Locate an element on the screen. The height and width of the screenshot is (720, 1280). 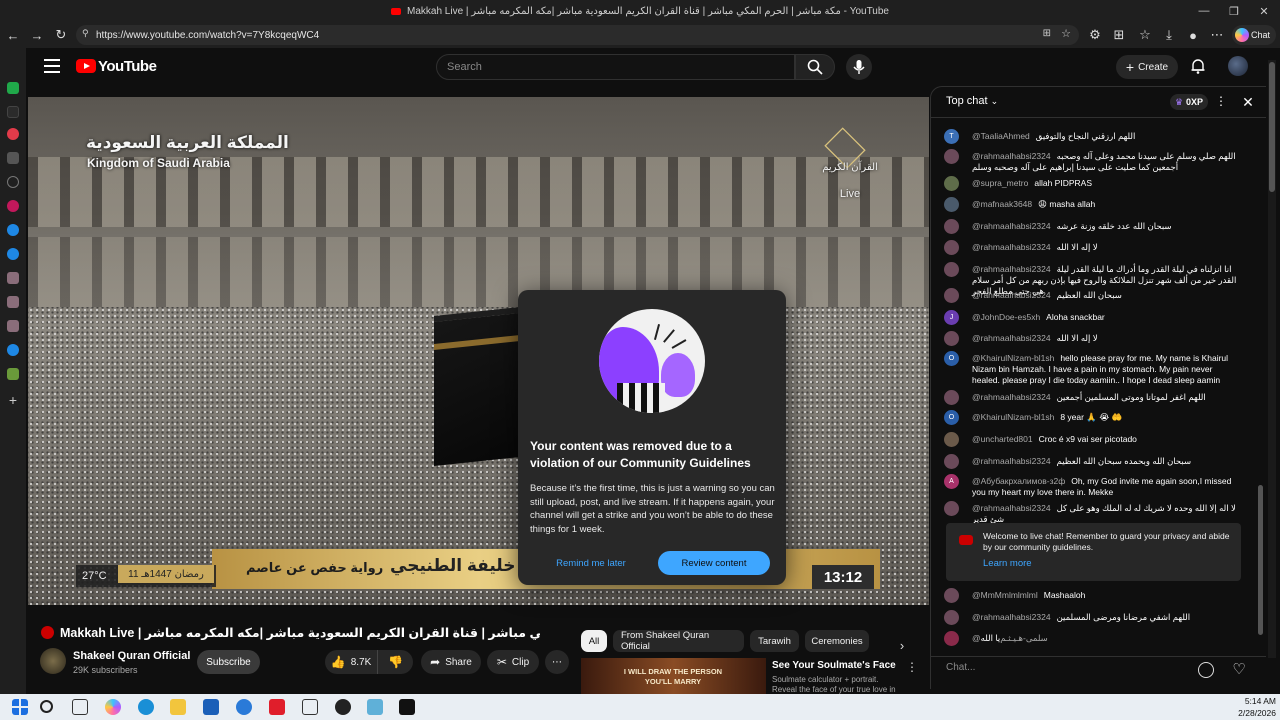
chat-author-avatar: J is located at coordinates (951, 317).